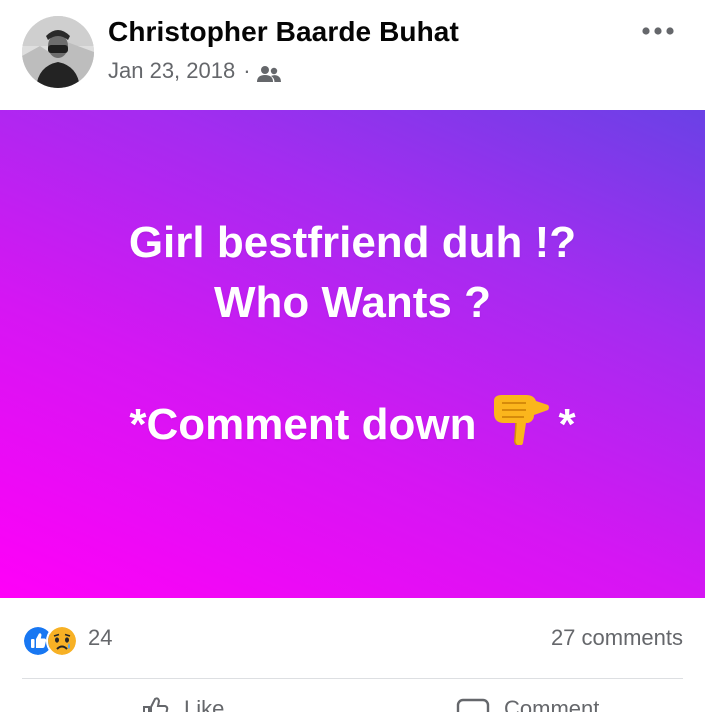 The height and width of the screenshot is (712, 705). What do you see at coordinates (352, 302) in the screenshot?
I see `post-text-line: Who Wants ?` at bounding box center [352, 302].